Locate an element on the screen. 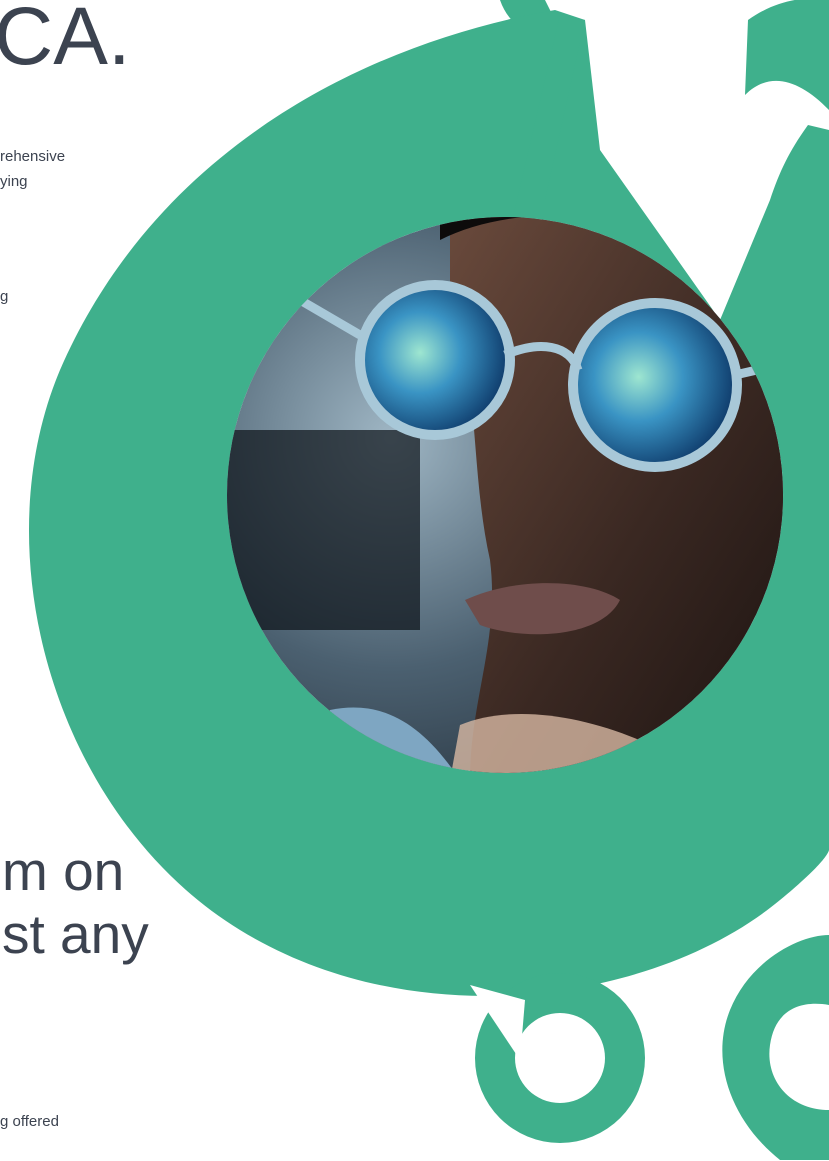 This screenshot has width=829, height=1161. headline-line: m on is located at coordinates (63, 871).